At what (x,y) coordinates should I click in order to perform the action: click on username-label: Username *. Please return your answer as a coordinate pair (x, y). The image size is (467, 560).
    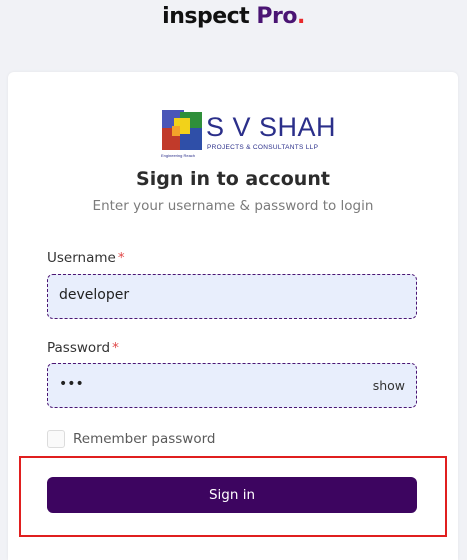
    Looking at the image, I should click on (86, 258).